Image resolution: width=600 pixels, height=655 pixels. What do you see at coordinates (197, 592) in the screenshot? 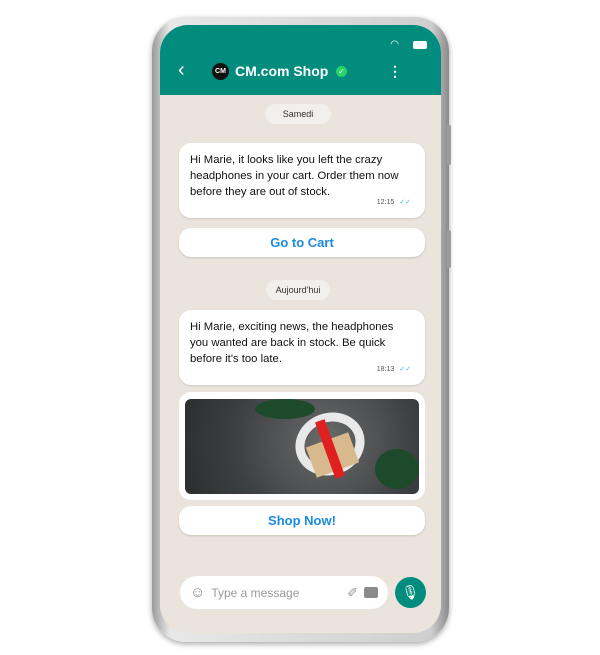
I see `emoji-icon: ☺` at bounding box center [197, 592].